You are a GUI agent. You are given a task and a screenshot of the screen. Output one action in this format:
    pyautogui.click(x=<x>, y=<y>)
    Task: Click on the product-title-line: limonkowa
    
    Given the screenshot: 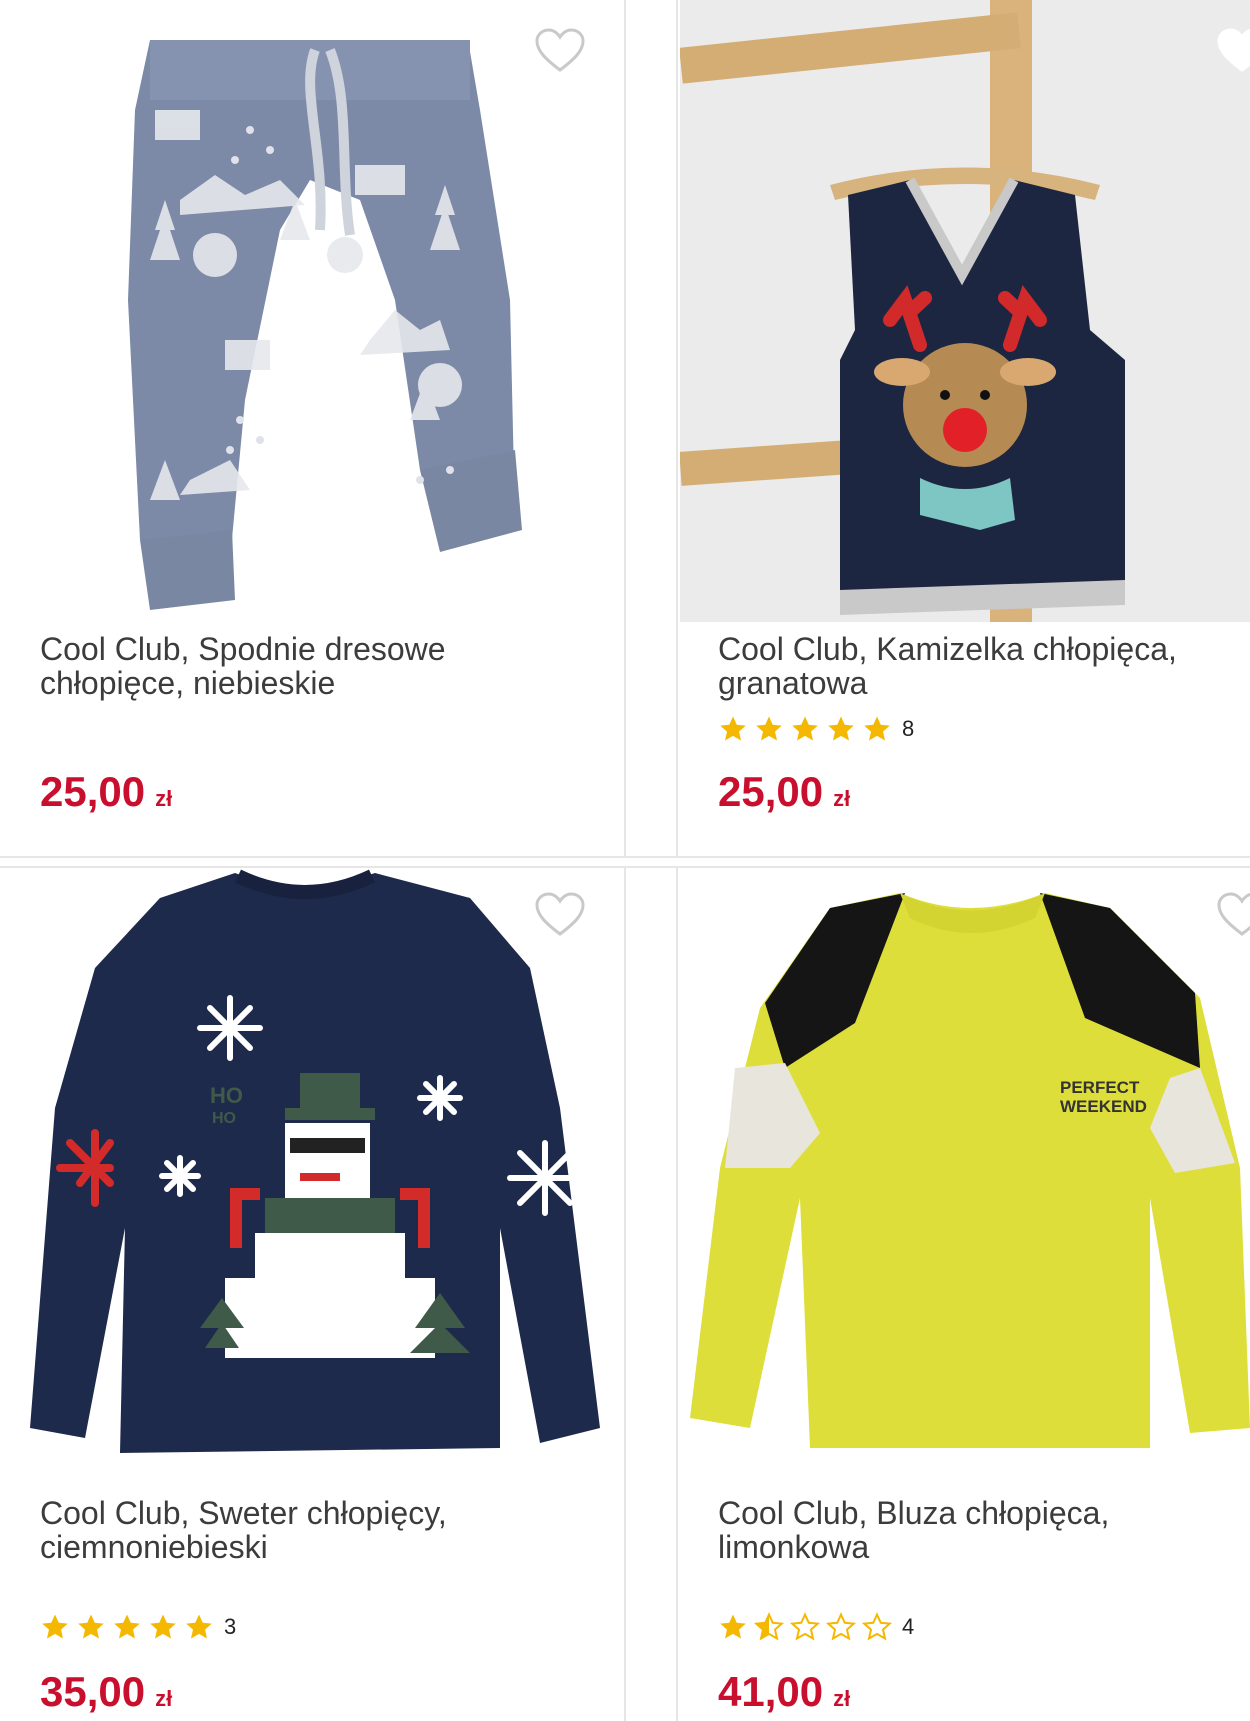 What is the action you would take?
    pyautogui.click(x=794, y=1547)
    